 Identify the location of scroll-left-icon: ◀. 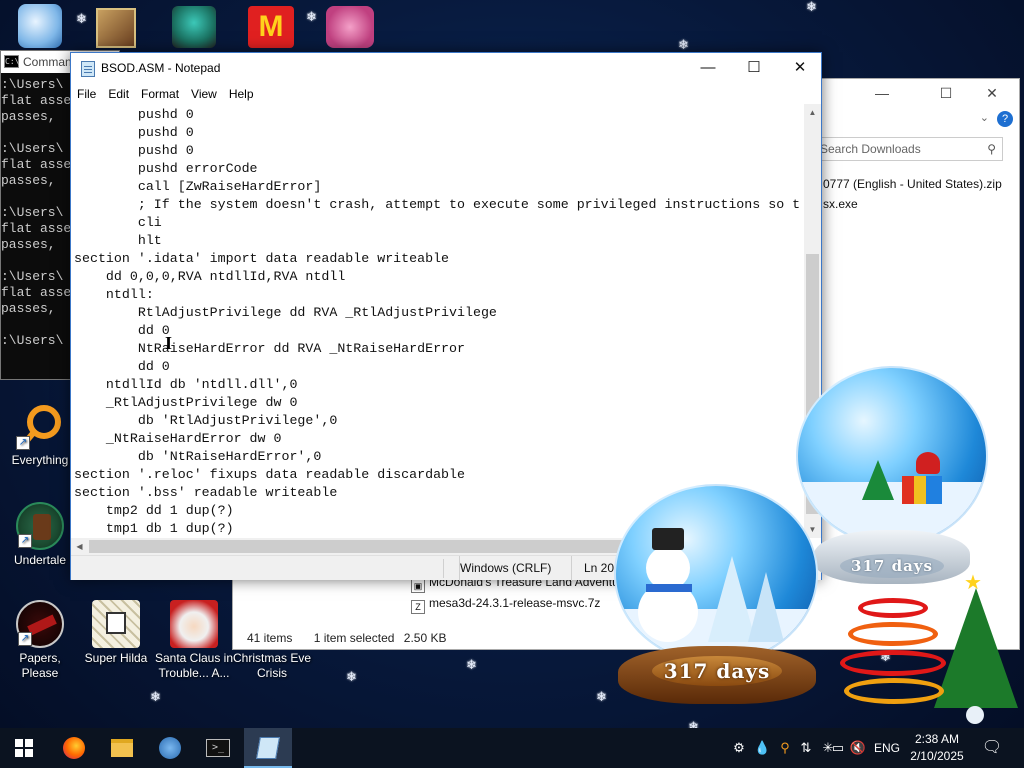
(79, 546).